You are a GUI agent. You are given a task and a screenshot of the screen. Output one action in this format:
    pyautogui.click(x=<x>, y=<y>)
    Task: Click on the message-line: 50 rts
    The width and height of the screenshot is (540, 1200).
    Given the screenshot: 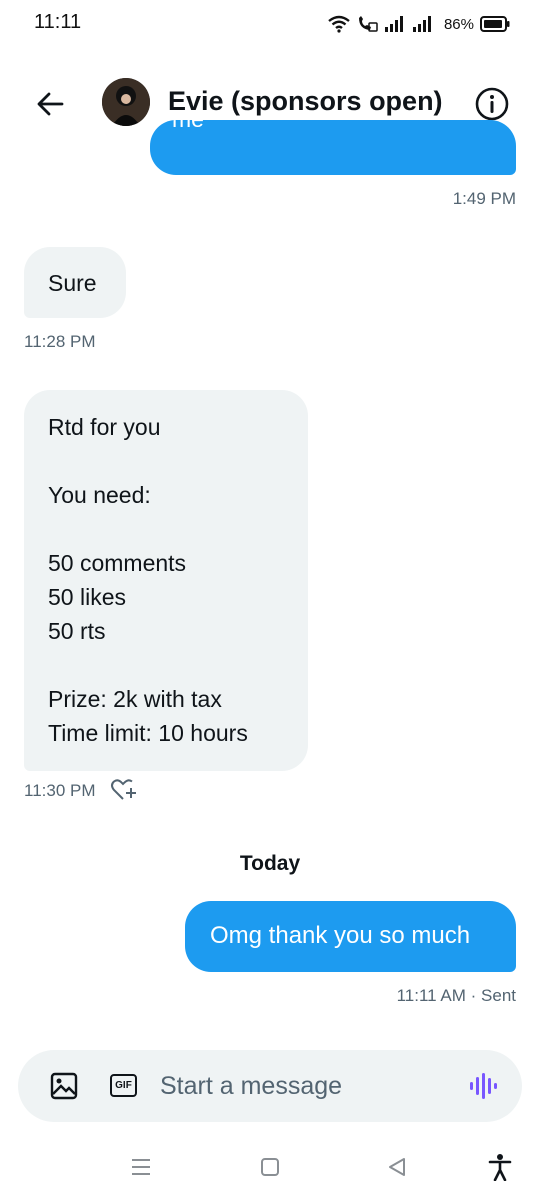 What is the action you would take?
    pyautogui.click(x=77, y=631)
    